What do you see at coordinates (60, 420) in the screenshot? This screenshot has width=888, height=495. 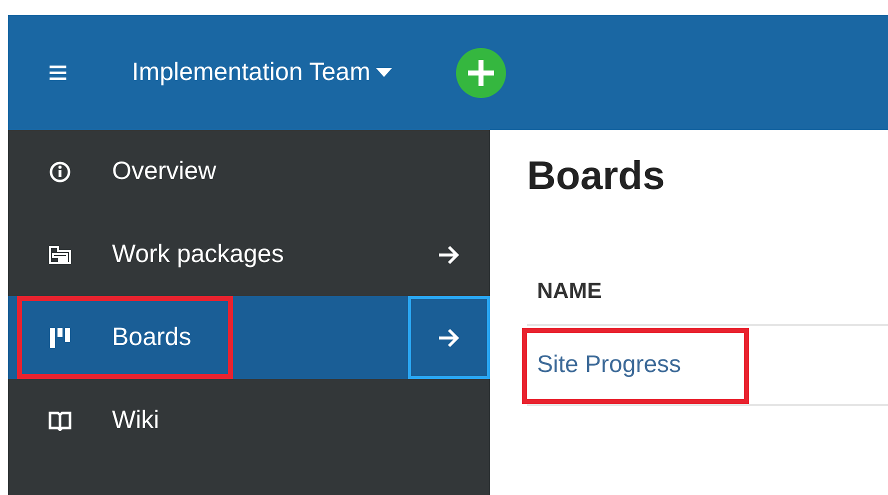 I see `book-icon` at bounding box center [60, 420].